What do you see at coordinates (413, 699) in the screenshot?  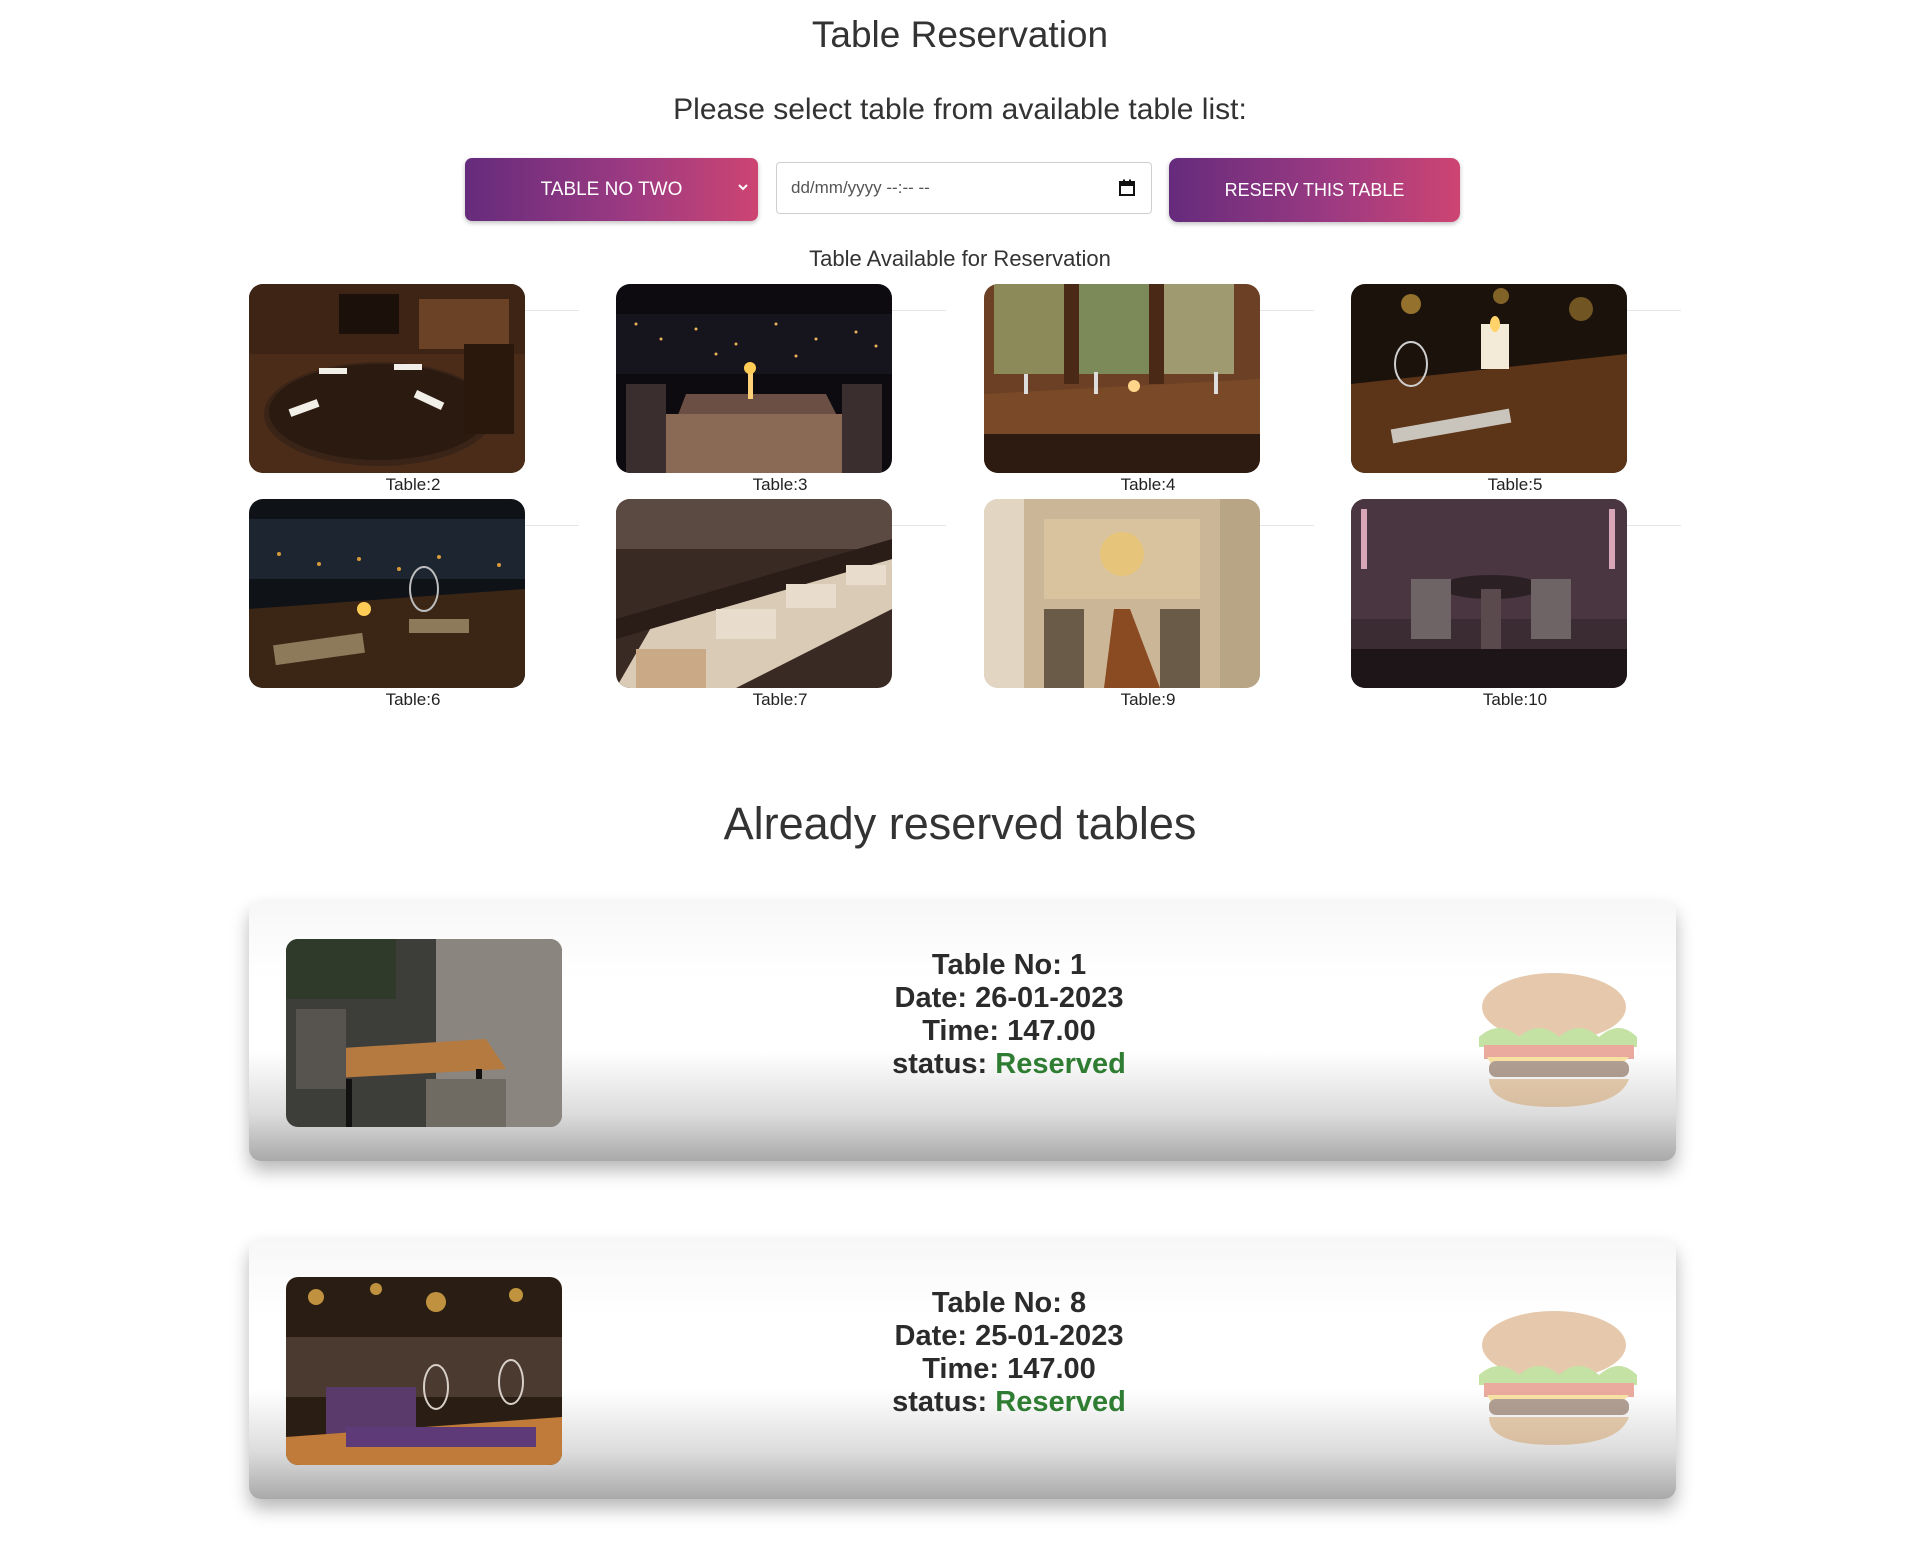 I see `table-label: Table:6` at bounding box center [413, 699].